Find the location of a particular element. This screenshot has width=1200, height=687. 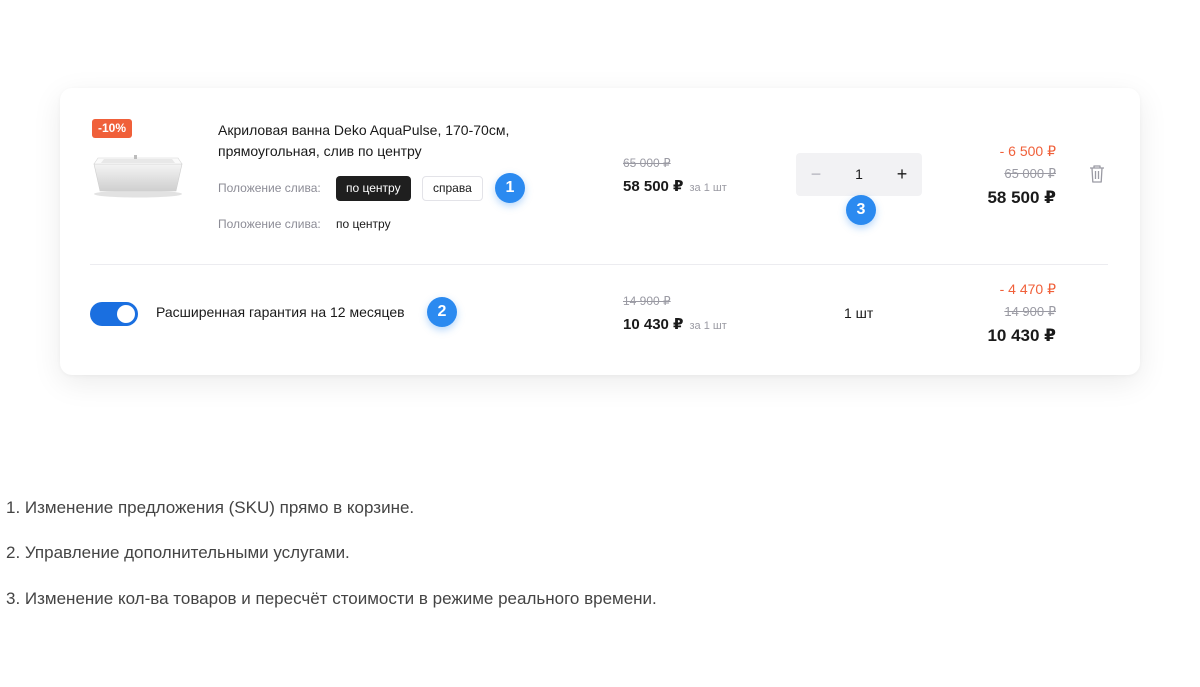

note-item-2: 2. Управление дополнительными услугами. is located at coordinates (178, 552).